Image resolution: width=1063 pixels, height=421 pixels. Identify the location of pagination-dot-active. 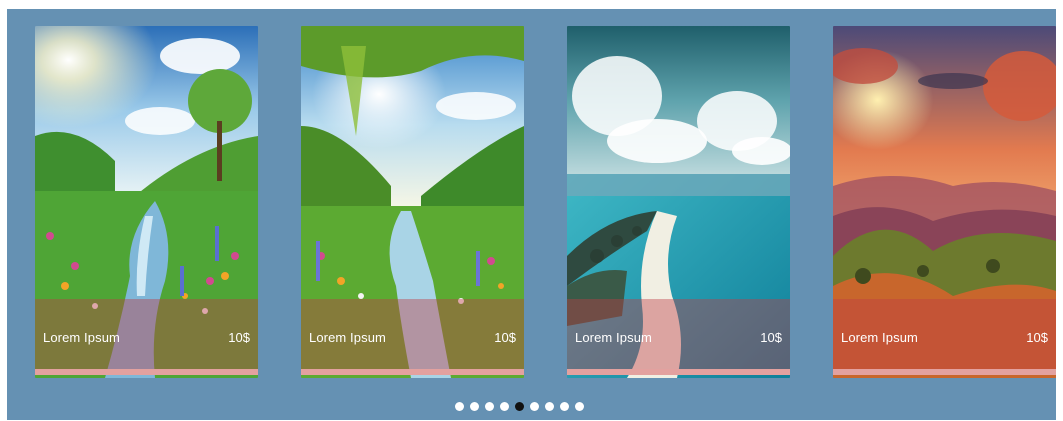
(519, 406).